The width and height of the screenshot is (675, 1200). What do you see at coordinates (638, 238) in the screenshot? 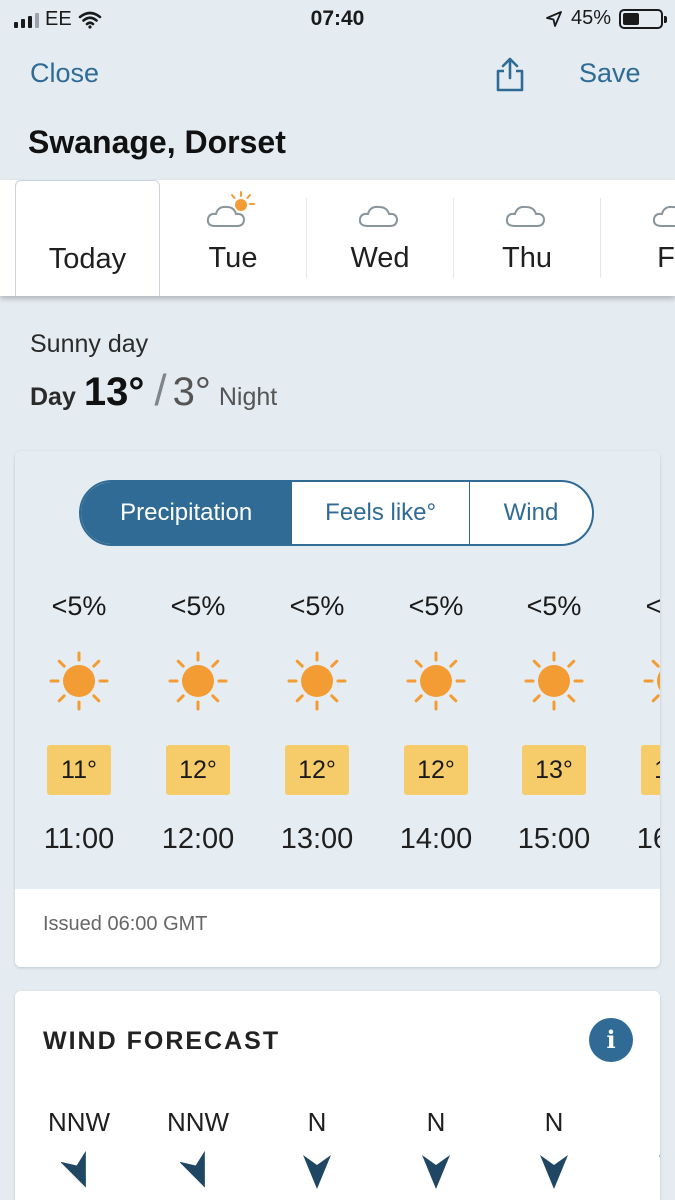
I see `tab-fri: Fri` at bounding box center [638, 238].